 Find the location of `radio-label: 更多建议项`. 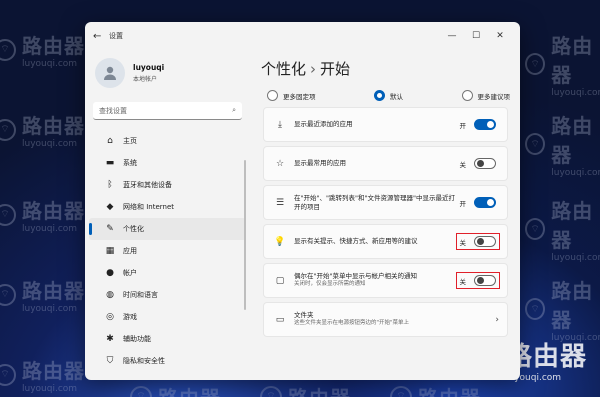

radio-label: 更多建议项 is located at coordinates (494, 96).